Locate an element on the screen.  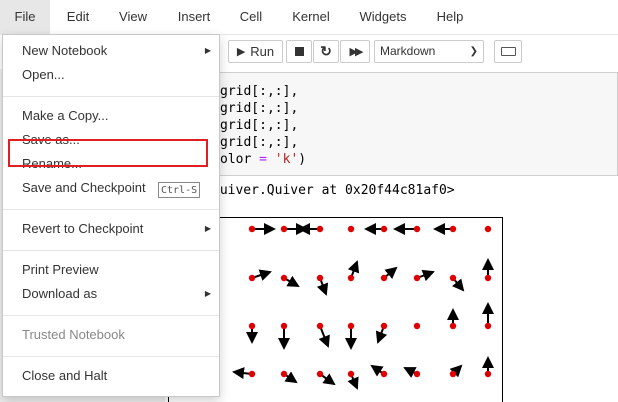
code-token: olor is located at coordinates (240, 159).